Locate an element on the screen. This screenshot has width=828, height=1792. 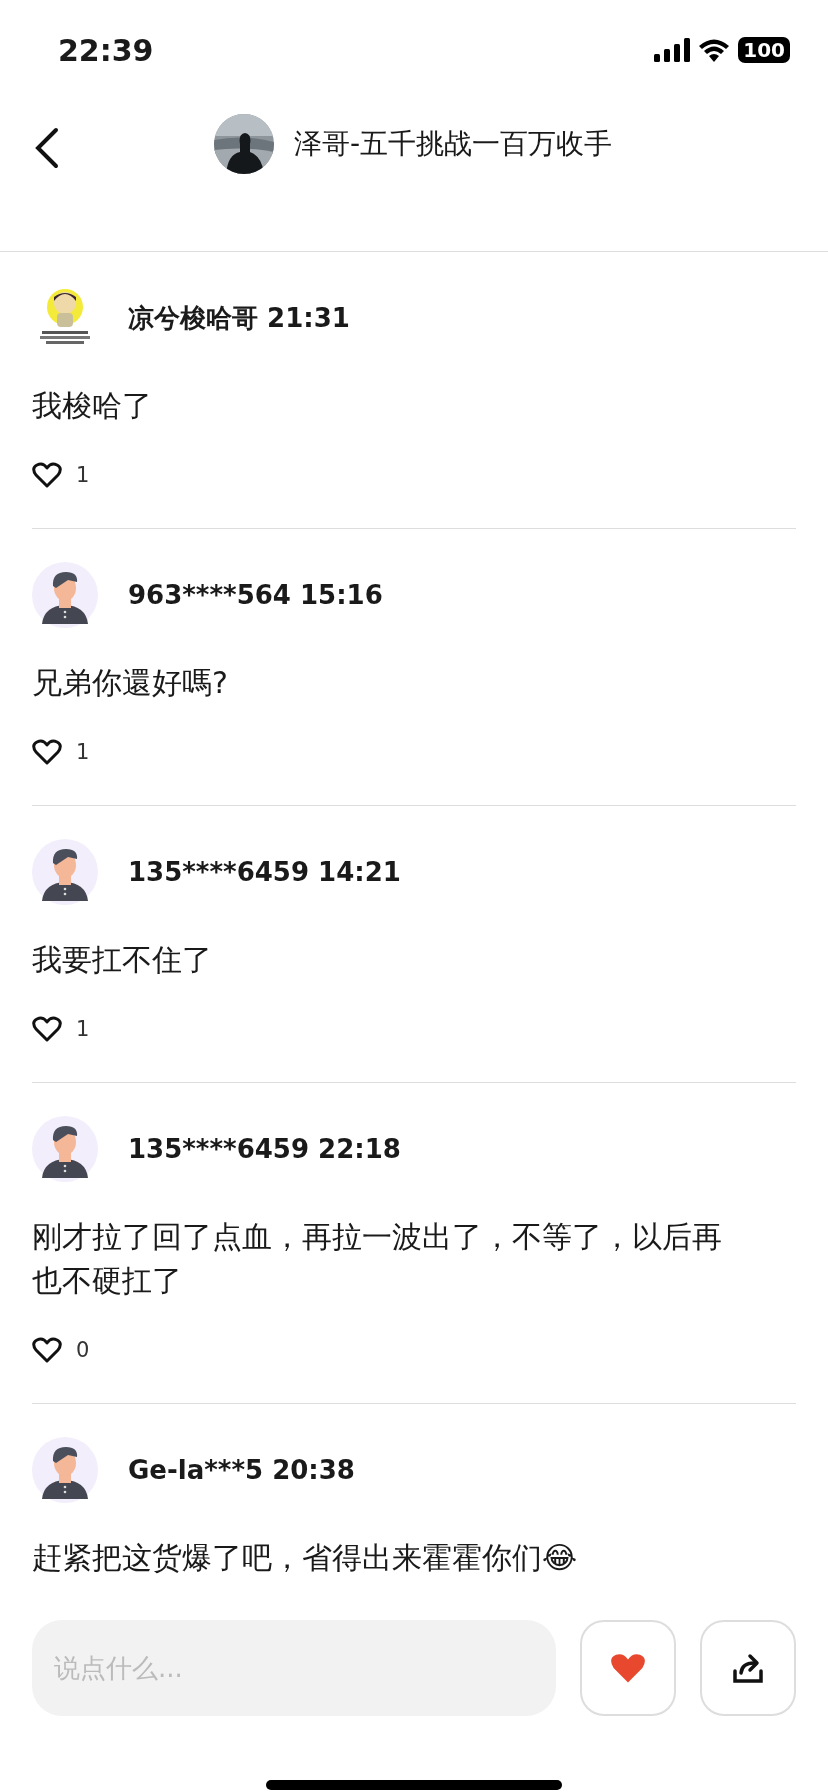
status-time: 22:39 is located at coordinates (106, 50).